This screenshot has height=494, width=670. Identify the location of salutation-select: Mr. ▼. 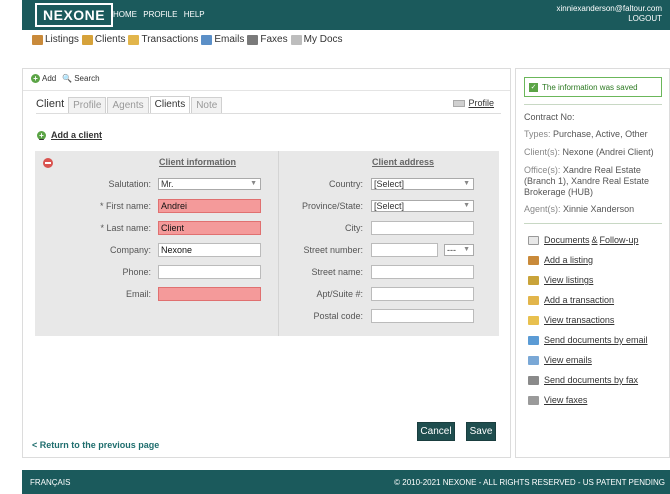
(209, 184).